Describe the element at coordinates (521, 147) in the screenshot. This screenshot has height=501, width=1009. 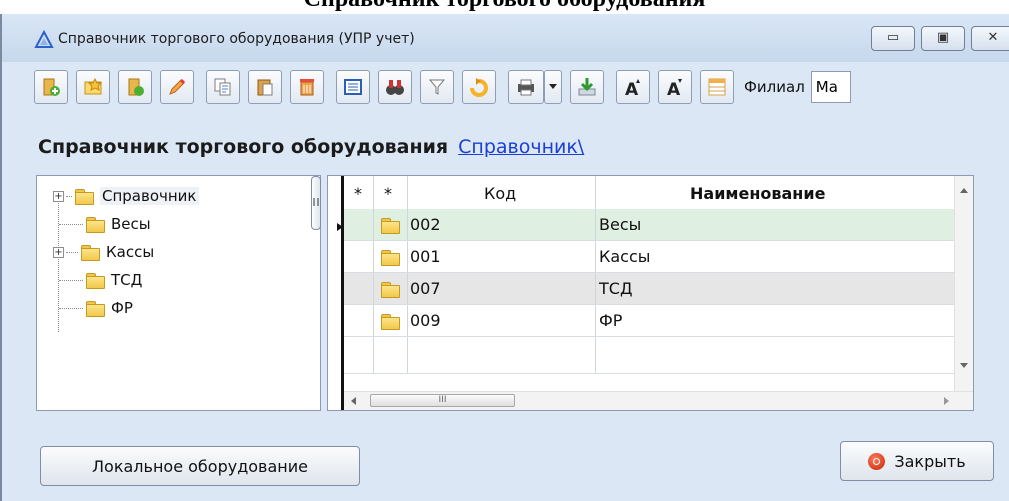
I see `breadcrumb-link: Справочник\` at that location.